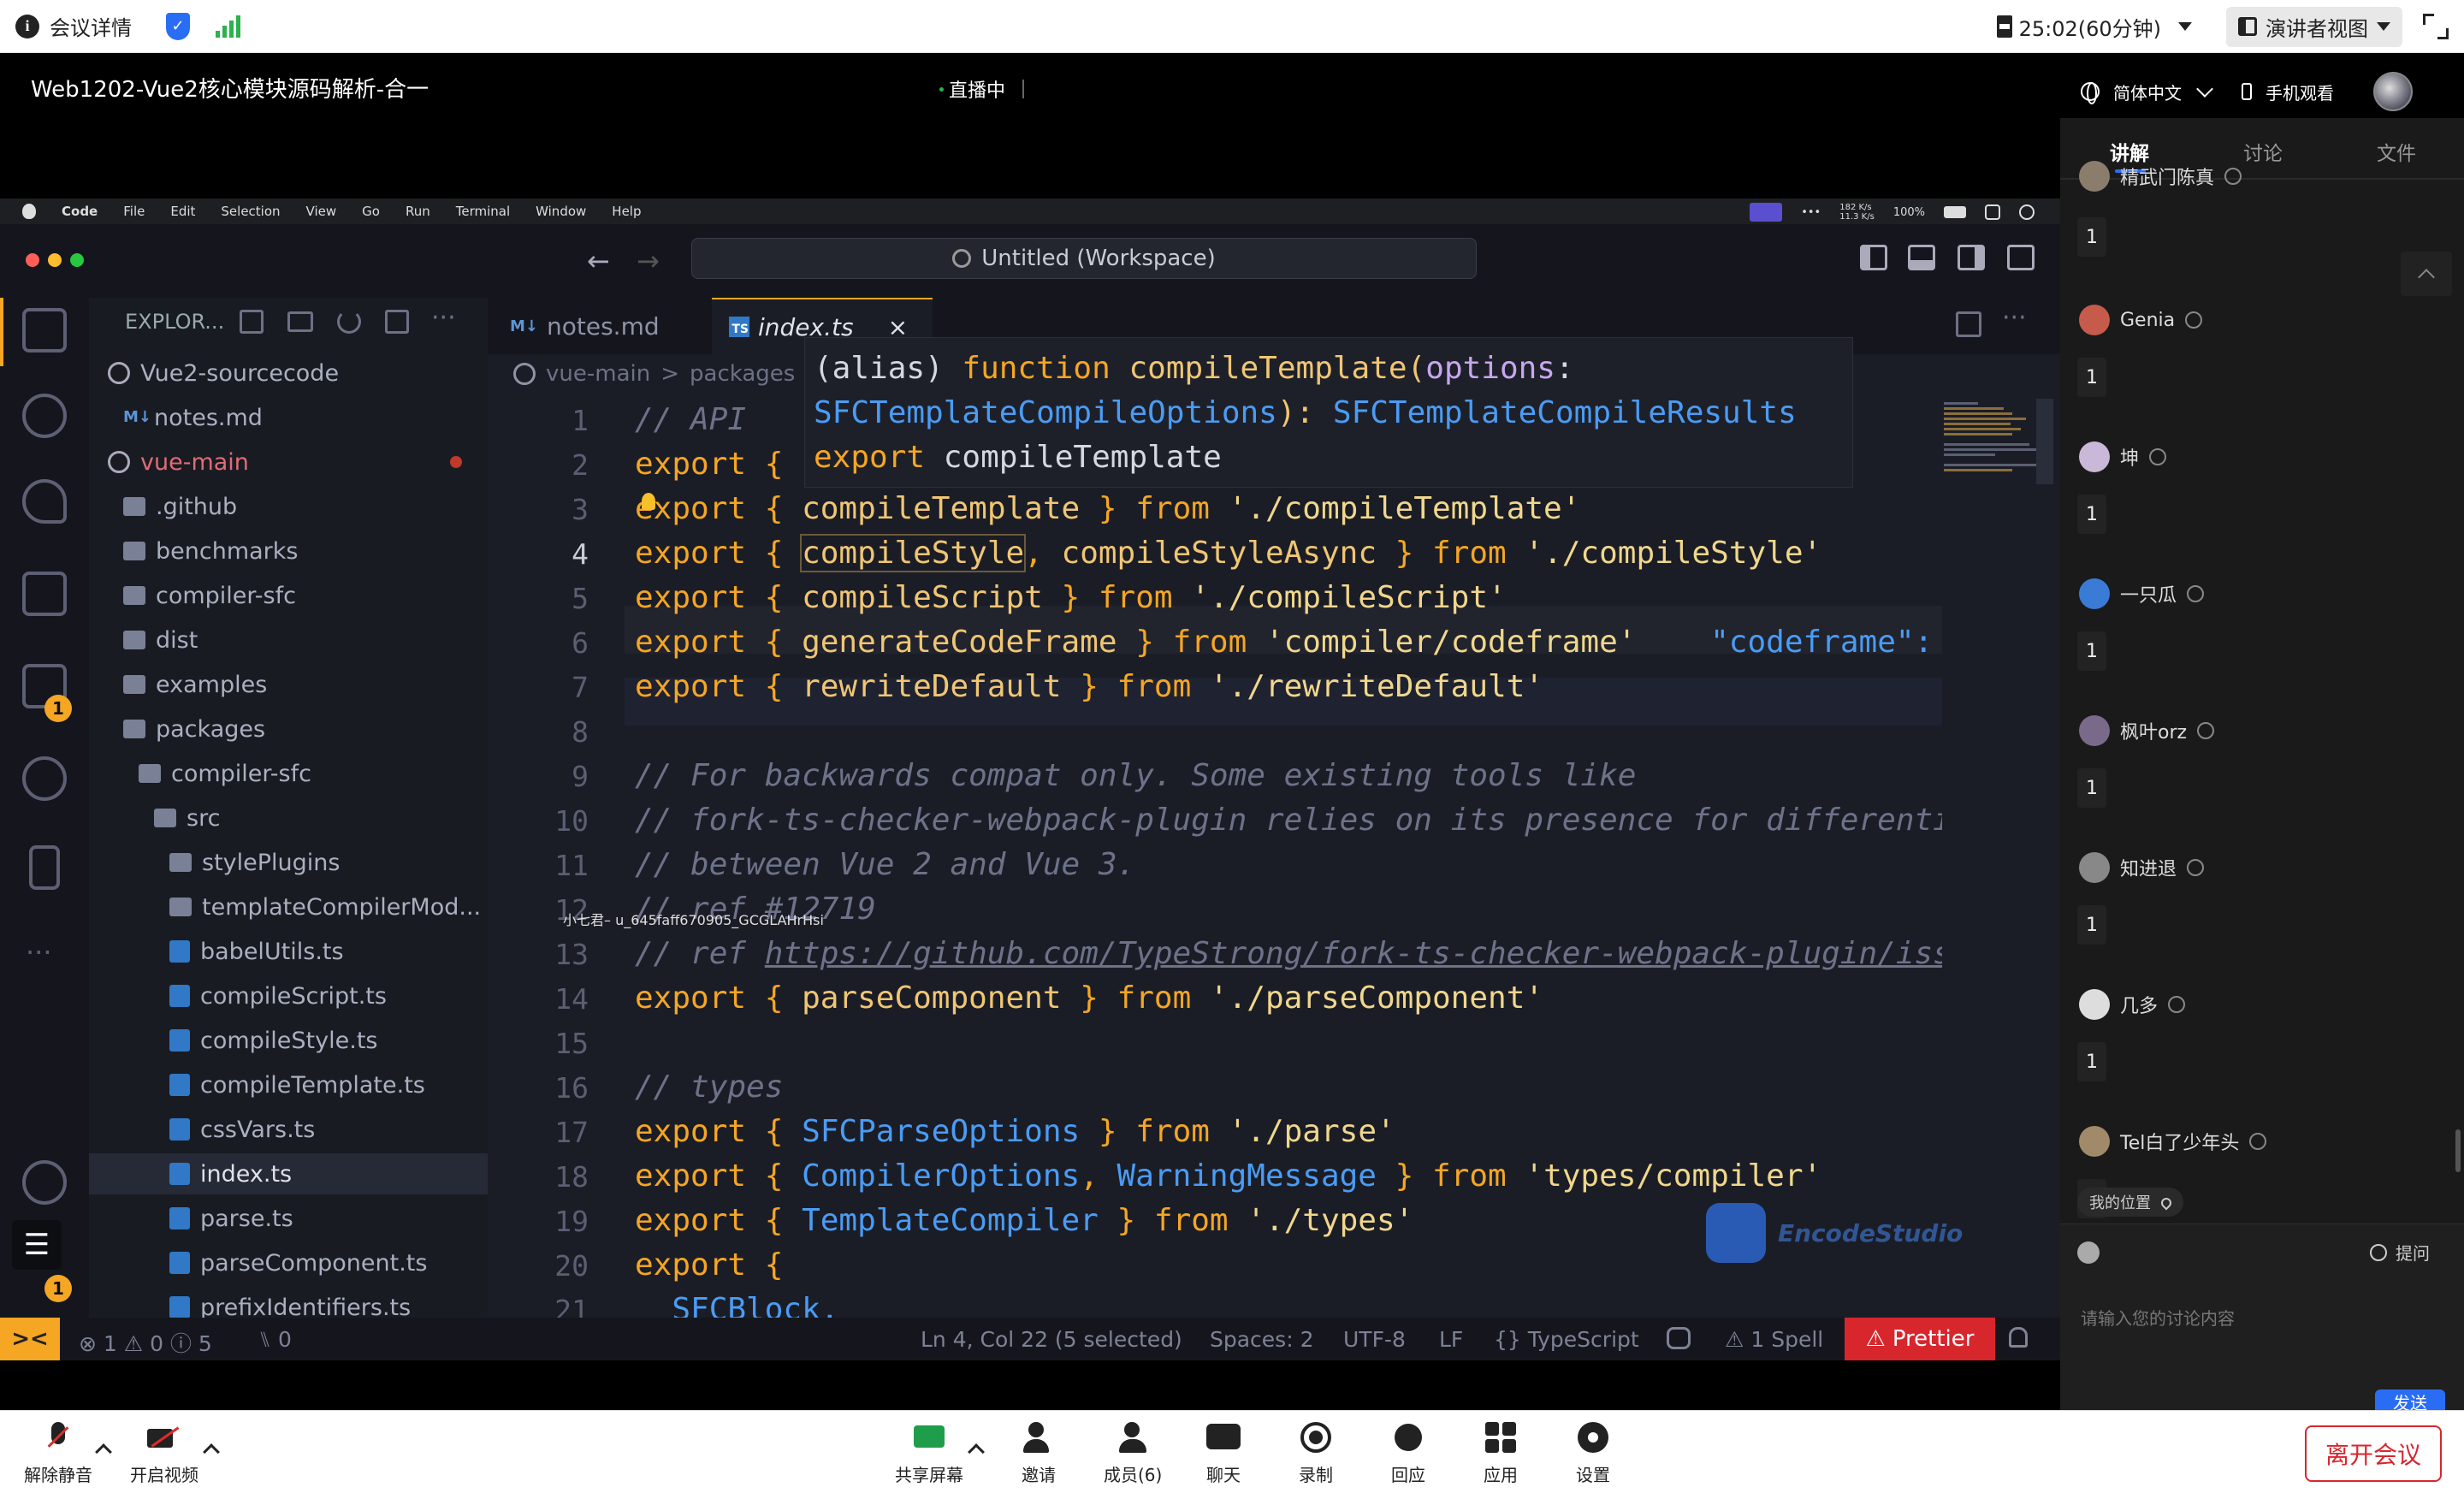 This screenshot has height=1499, width=2464. I want to click on accounts-icon, so click(44, 1182).